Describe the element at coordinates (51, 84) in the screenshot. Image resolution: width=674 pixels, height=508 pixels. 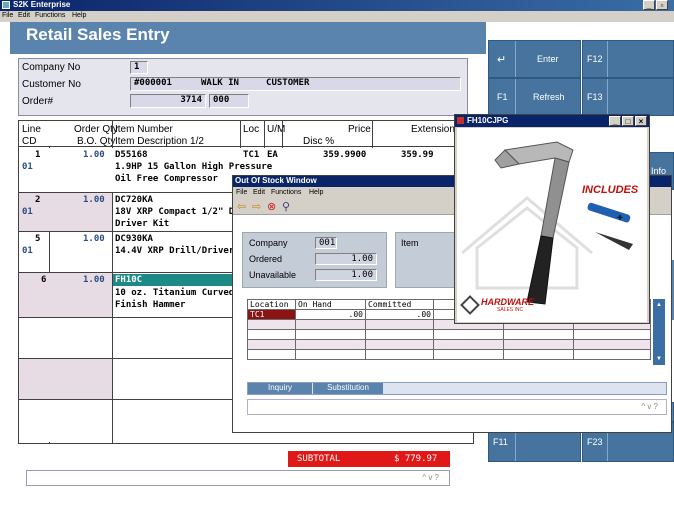
I see `customer-label: Customer No` at that location.